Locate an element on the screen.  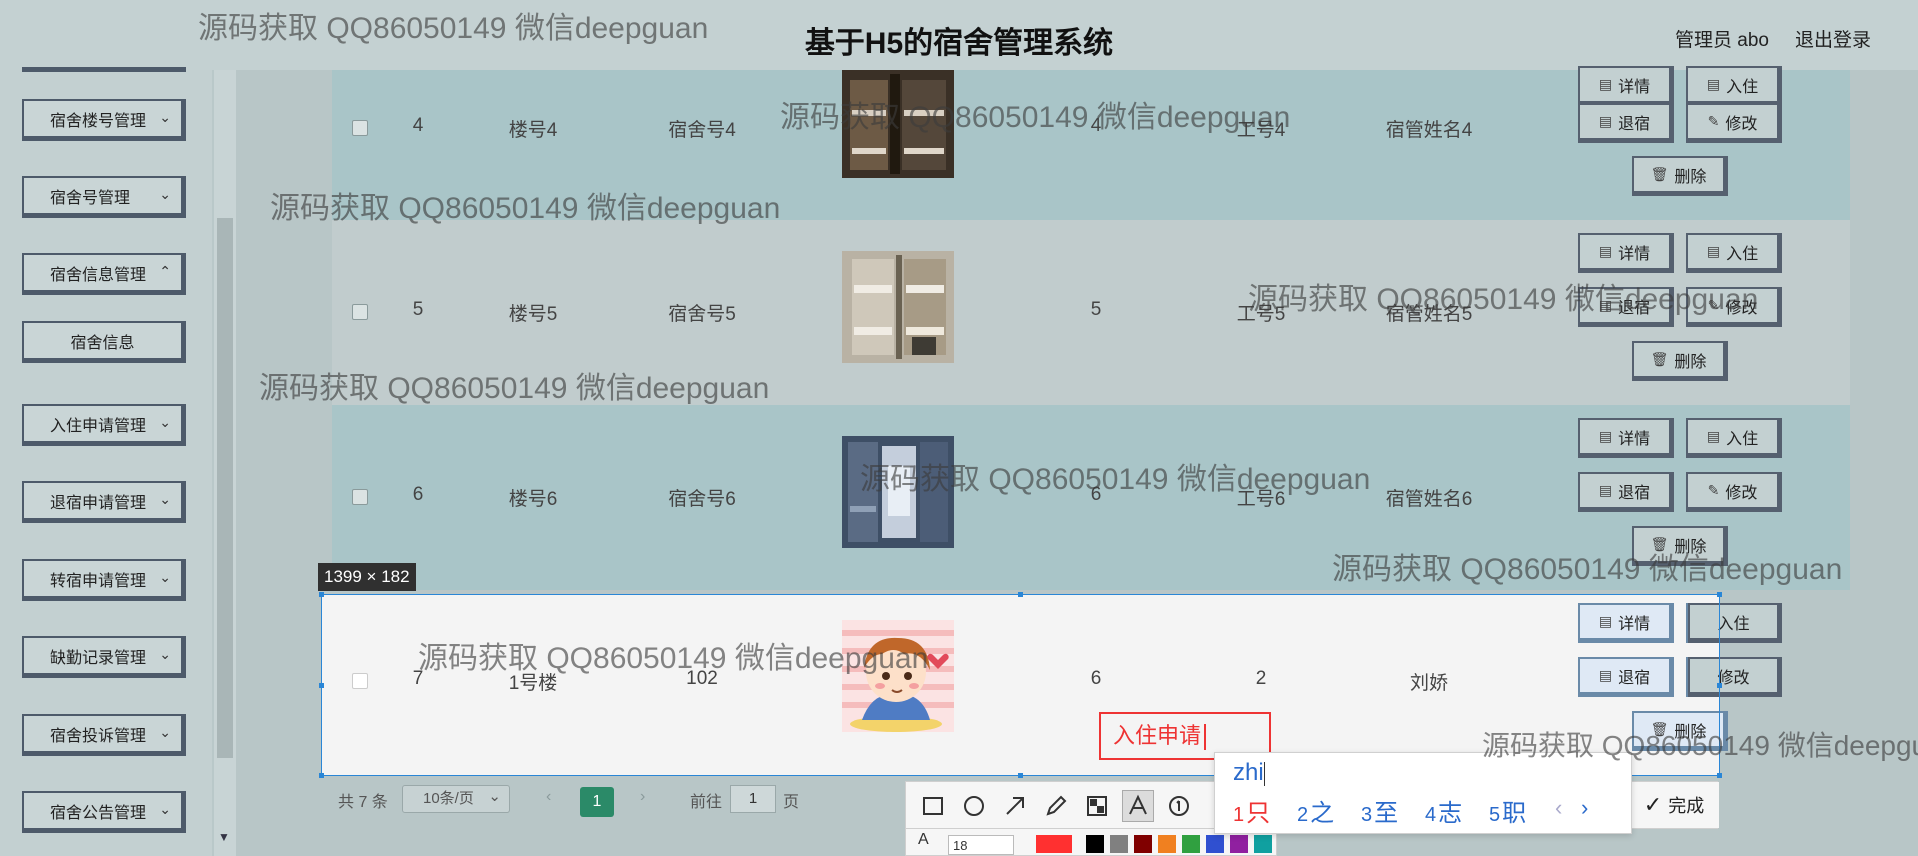
checkin-button-outside: 入住 is located at coordinates (1735, 623).